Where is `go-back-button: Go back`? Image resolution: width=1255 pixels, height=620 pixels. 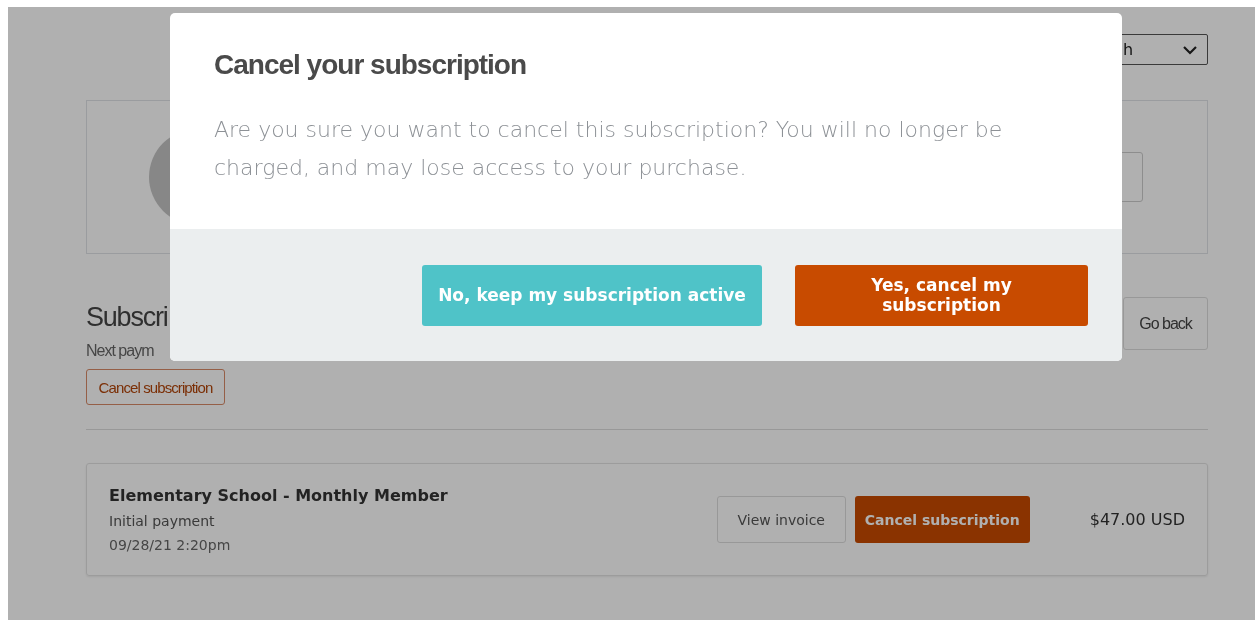
go-back-button: Go back is located at coordinates (1165, 323).